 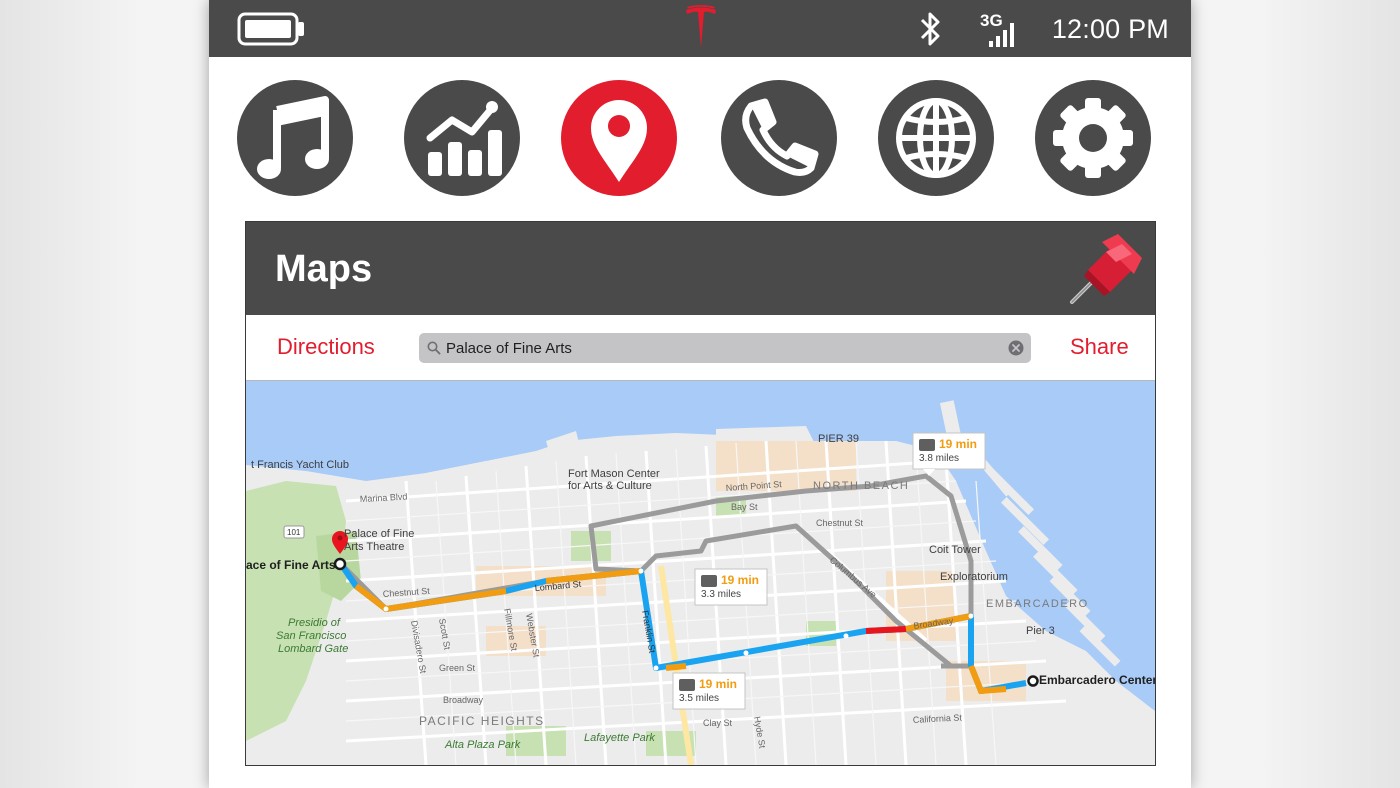 I want to click on tesla-logo, so click(x=701, y=26).